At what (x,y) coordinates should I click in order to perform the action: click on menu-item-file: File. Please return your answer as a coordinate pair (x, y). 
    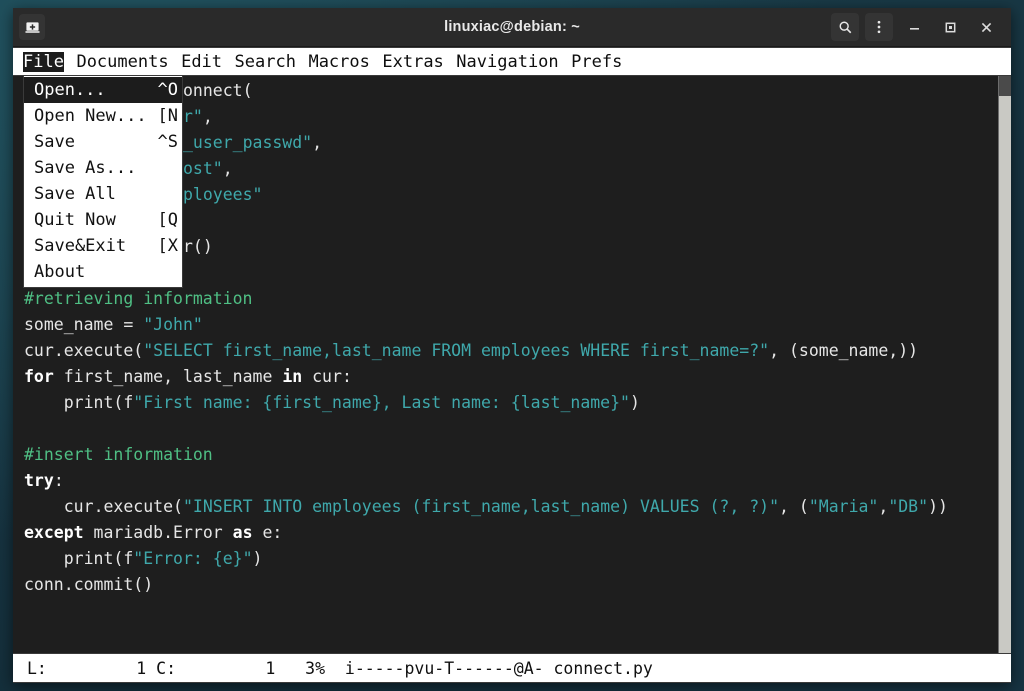
    Looking at the image, I should click on (43, 61).